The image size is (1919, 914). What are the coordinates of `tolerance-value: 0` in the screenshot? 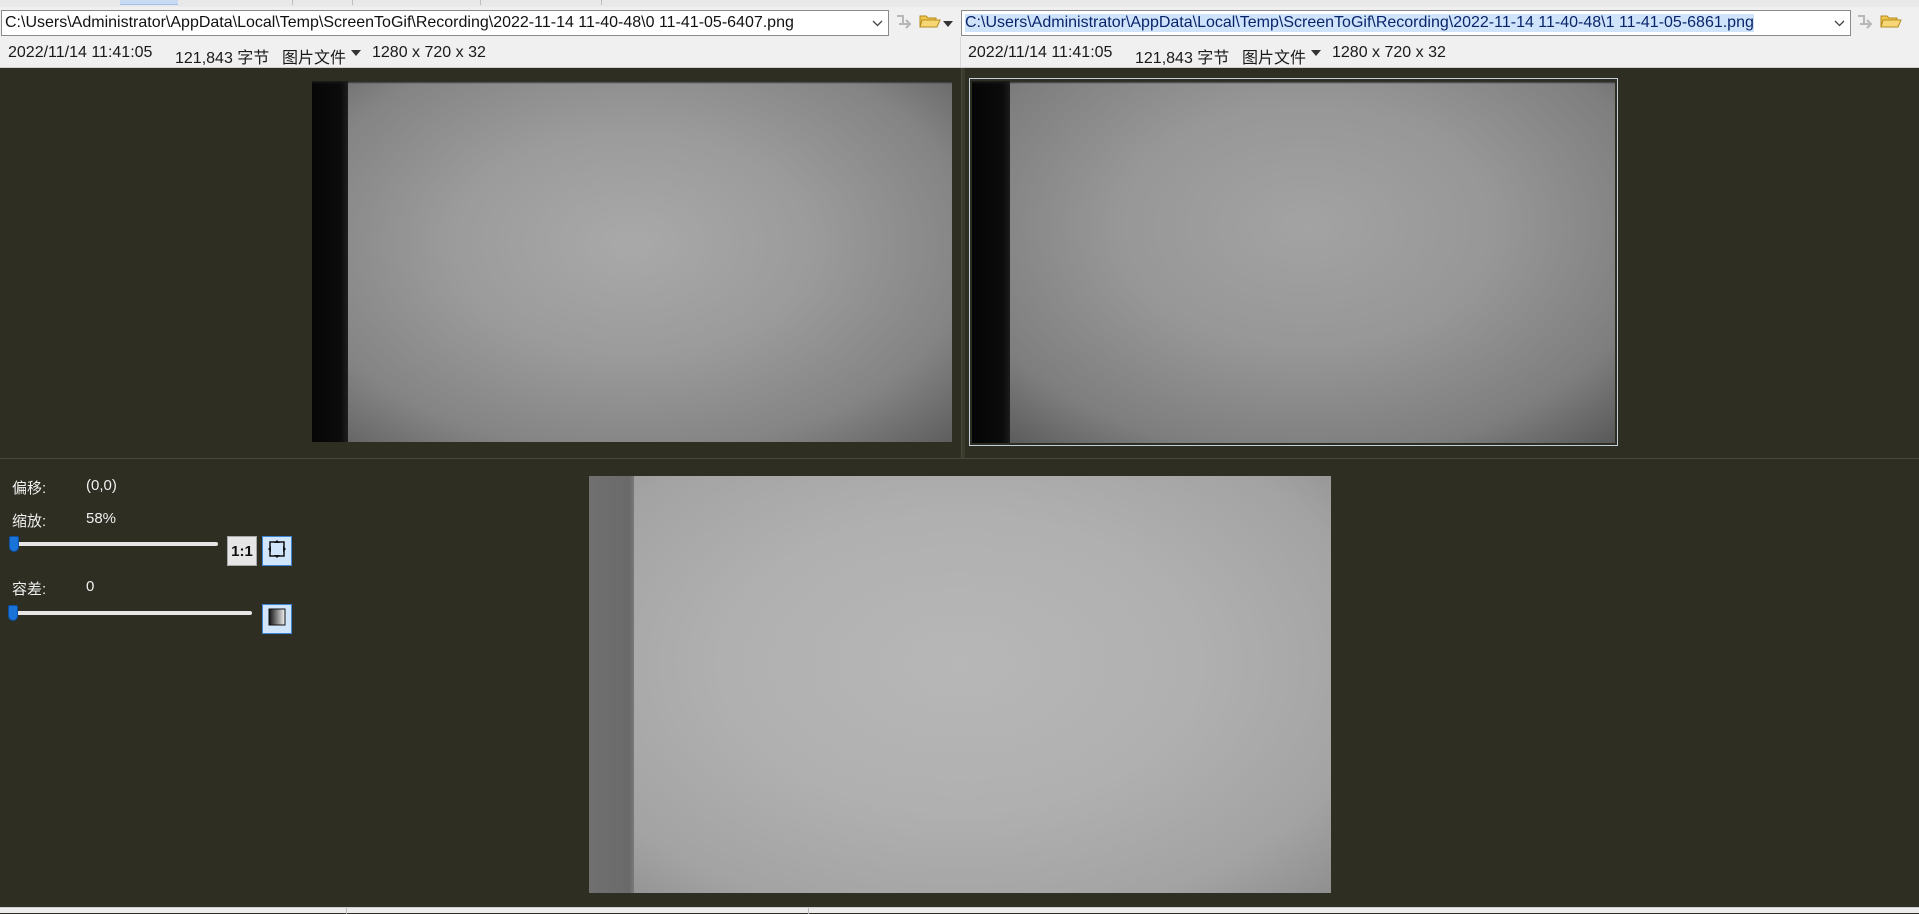 It's located at (90, 586).